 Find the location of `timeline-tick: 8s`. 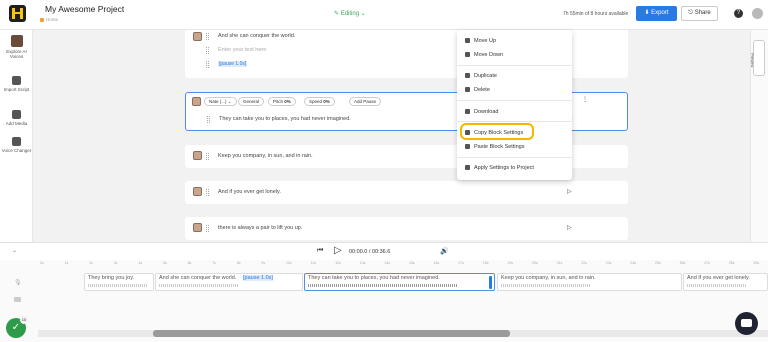

timeline-tick: 8s is located at coordinates (238, 263).